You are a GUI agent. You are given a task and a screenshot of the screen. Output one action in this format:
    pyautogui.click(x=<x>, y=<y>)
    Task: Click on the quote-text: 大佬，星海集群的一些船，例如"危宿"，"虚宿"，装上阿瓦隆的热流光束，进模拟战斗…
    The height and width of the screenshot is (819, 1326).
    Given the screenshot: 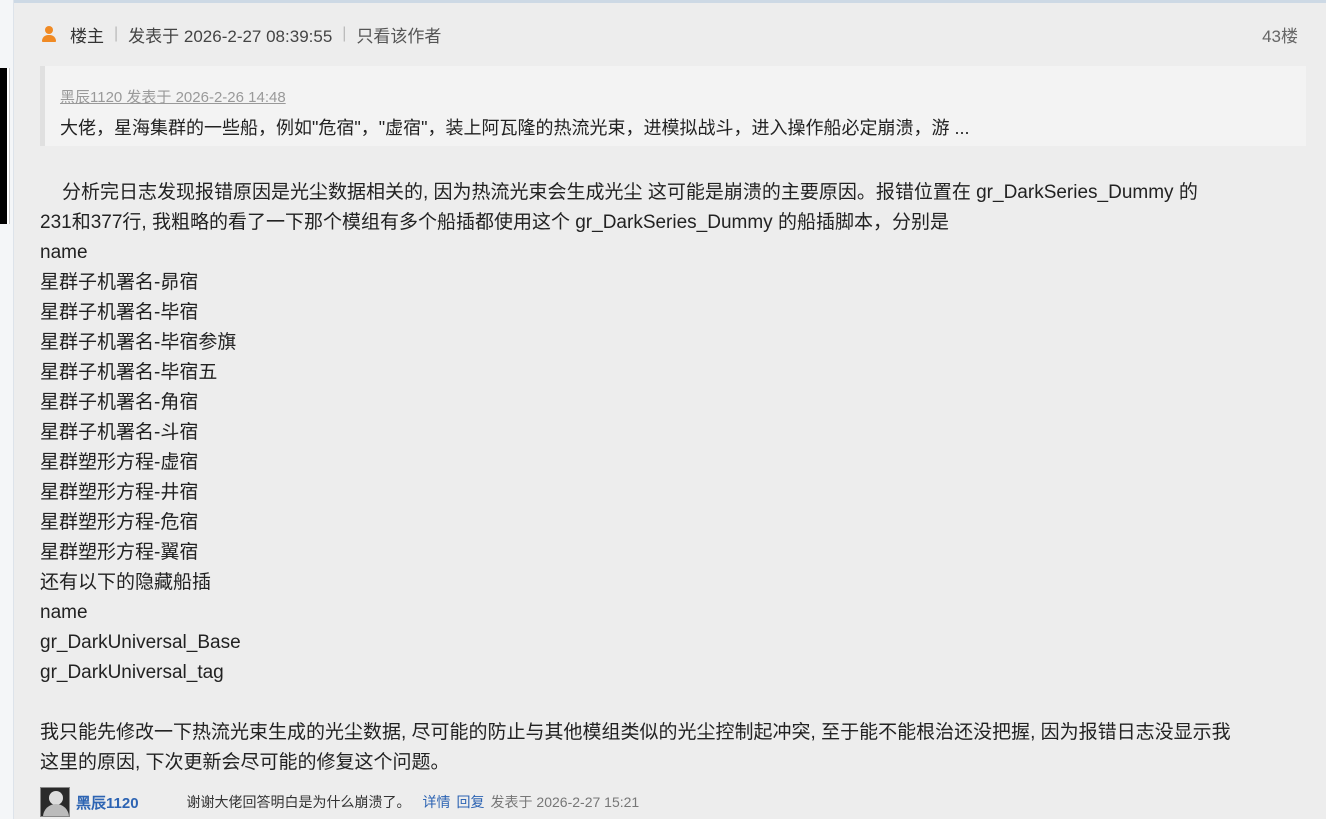 What is the action you would take?
    pyautogui.click(x=515, y=128)
    